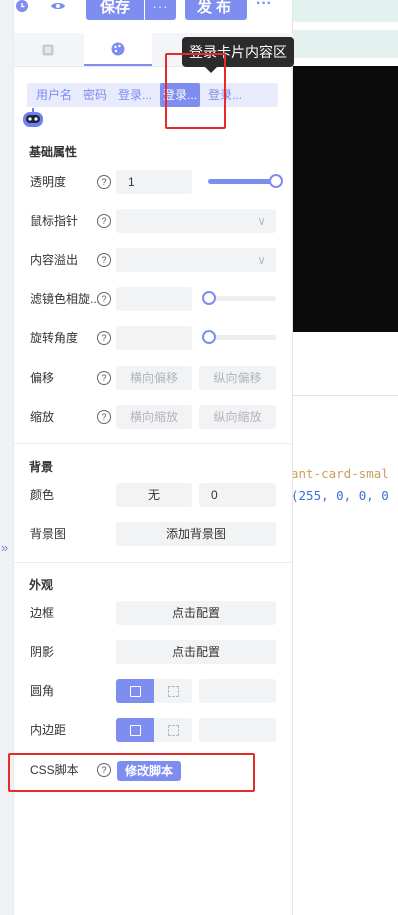 The image size is (398, 915). What do you see at coordinates (237, 417) in the screenshot?
I see `scale-y-input: 纵向缩放` at bounding box center [237, 417].